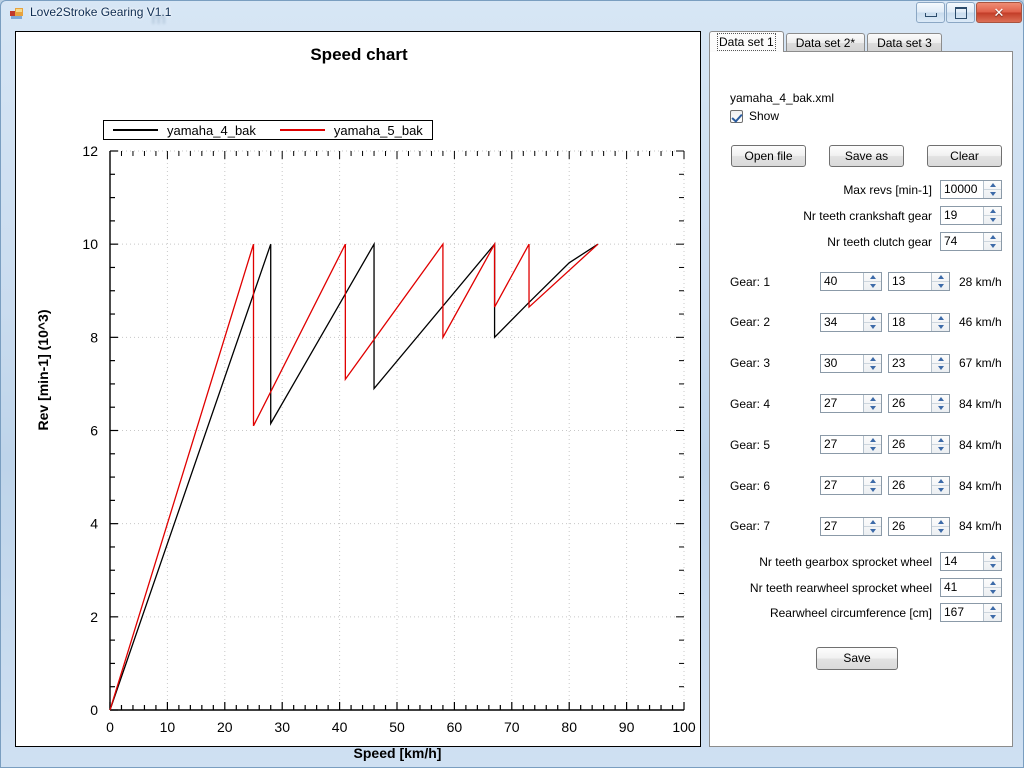  I want to click on drivetrain-spinner-1: 41, so click(971, 587).